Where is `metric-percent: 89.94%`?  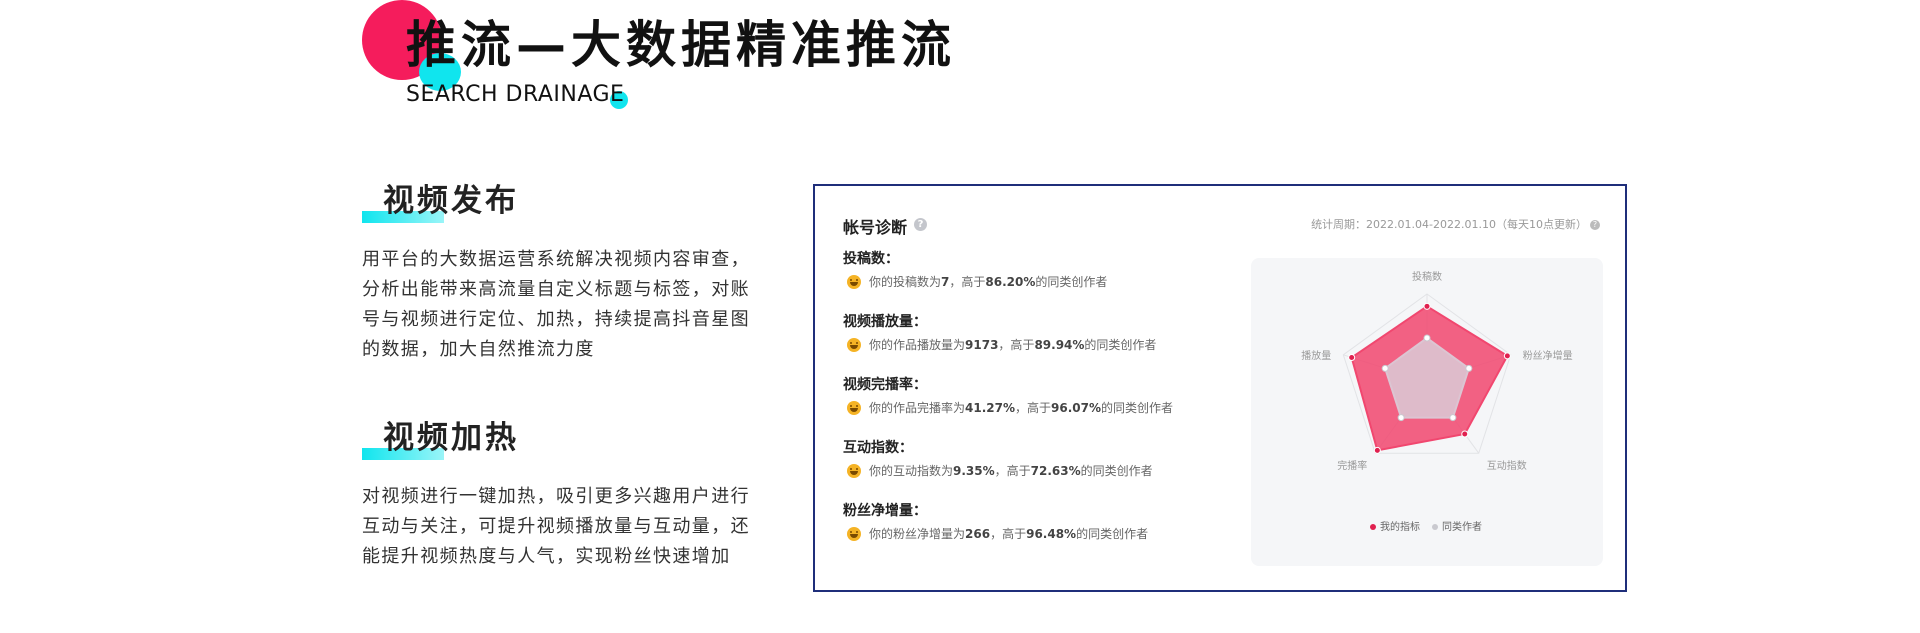
metric-percent: 89.94% is located at coordinates (1059, 344).